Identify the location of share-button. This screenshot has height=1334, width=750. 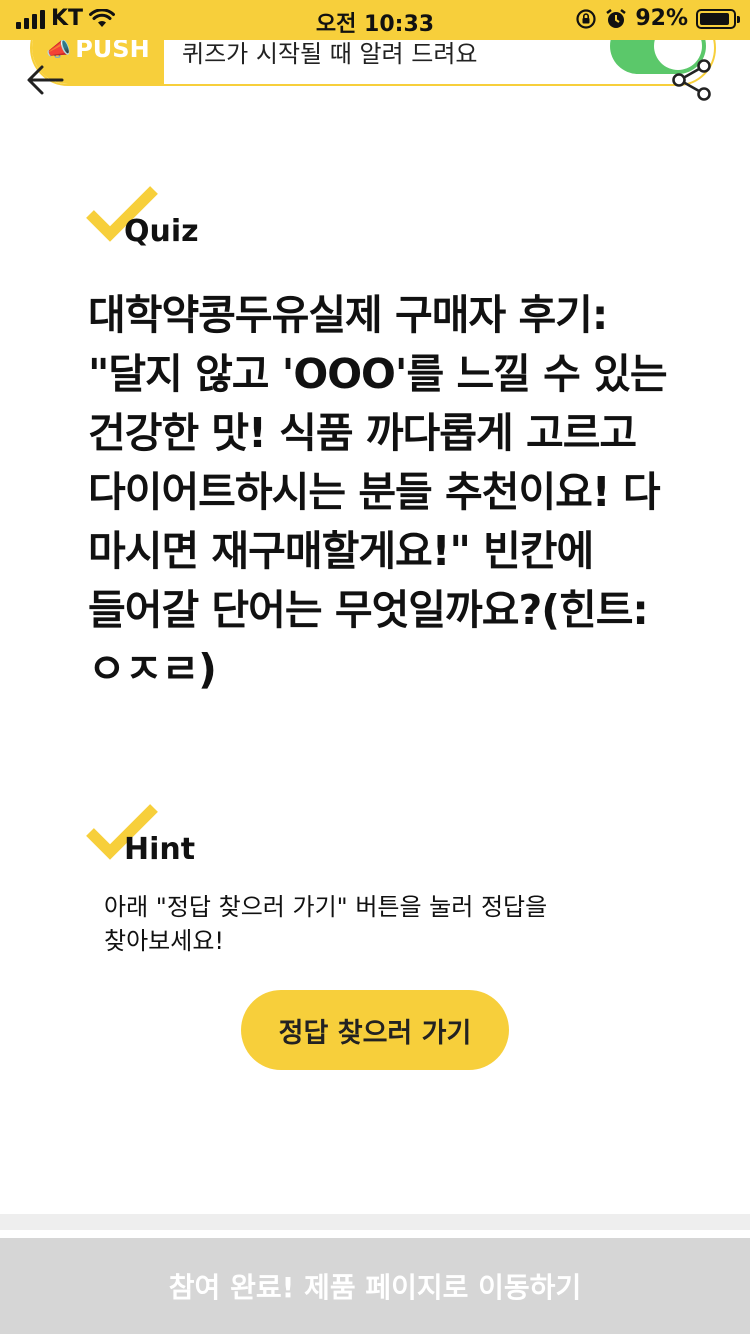
(692, 80).